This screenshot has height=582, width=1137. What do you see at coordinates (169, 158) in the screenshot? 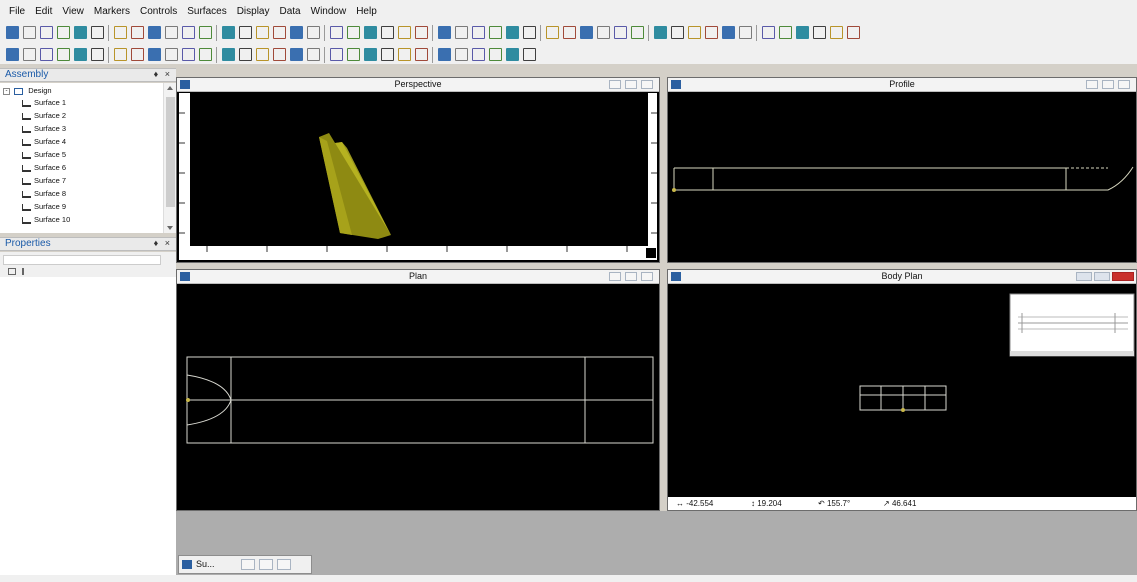
I see `tree-scrollbar` at bounding box center [169, 158].